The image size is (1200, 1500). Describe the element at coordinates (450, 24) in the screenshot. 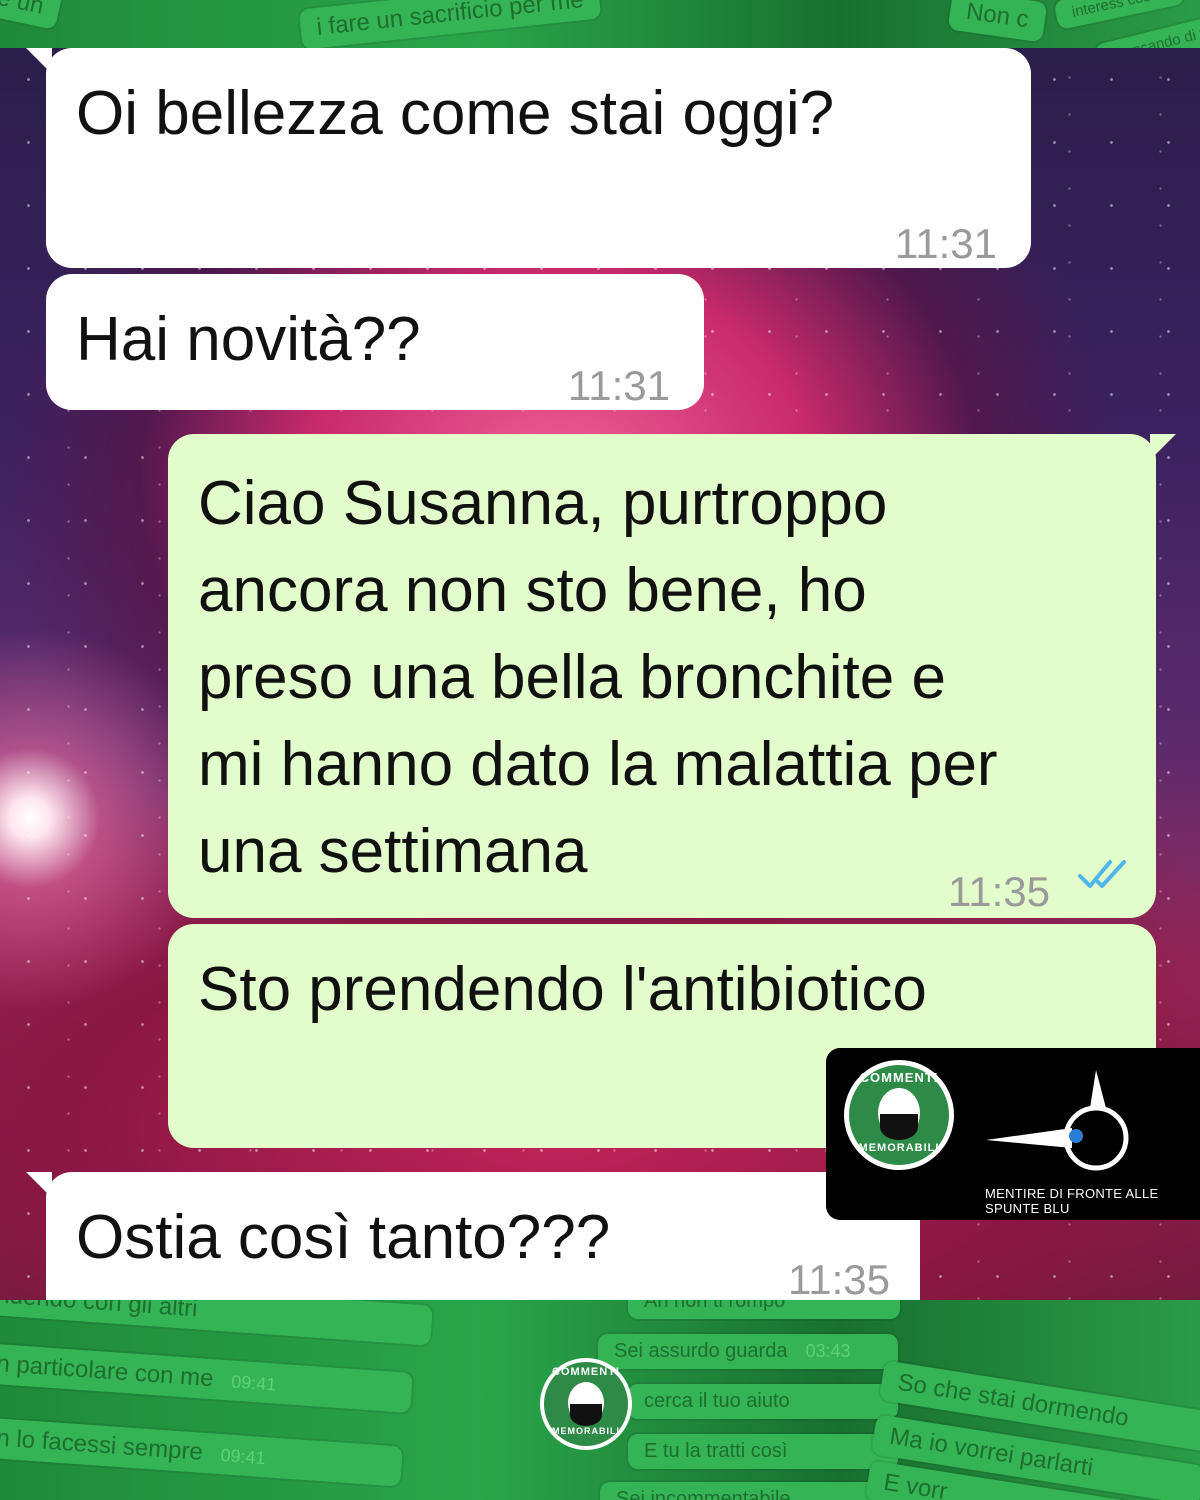

I see `background-fragment: i fare un sacrificio per me` at that location.